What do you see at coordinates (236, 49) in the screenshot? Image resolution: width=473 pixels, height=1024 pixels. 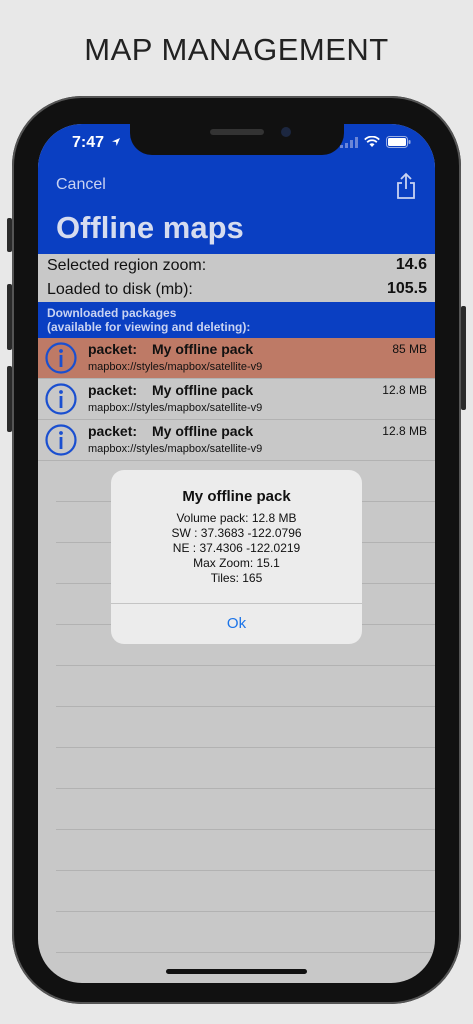 I see `page-banner-title: MAP MANAGEMENT` at bounding box center [236, 49].